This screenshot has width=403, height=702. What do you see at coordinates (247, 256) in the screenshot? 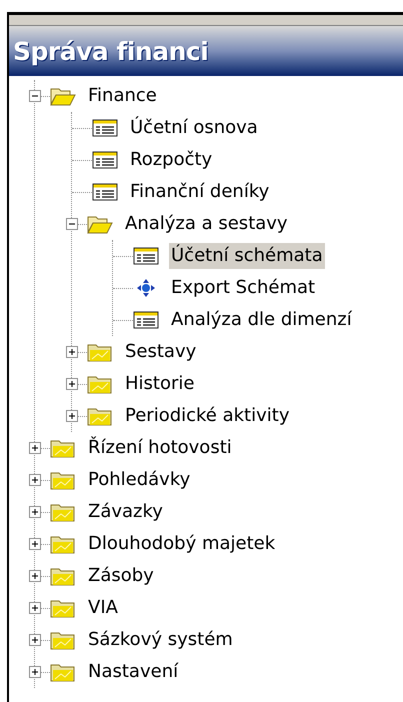
I see `tree-item: Účetní schémata` at bounding box center [247, 256].